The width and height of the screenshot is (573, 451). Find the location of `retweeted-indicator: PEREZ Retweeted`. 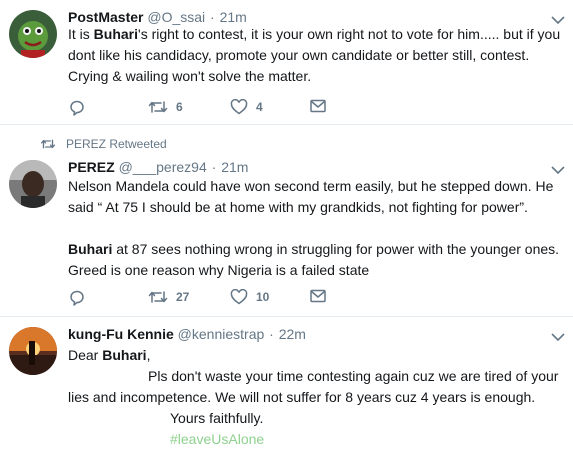

retweeted-indicator: PEREZ Retweeted is located at coordinates (103, 144).